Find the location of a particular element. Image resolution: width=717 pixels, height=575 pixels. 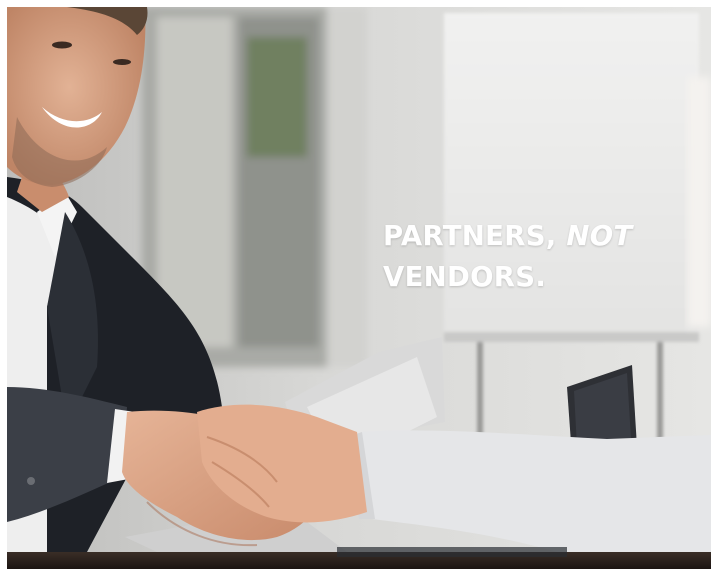

headline-text: PARTNERS, is located at coordinates (475, 236).